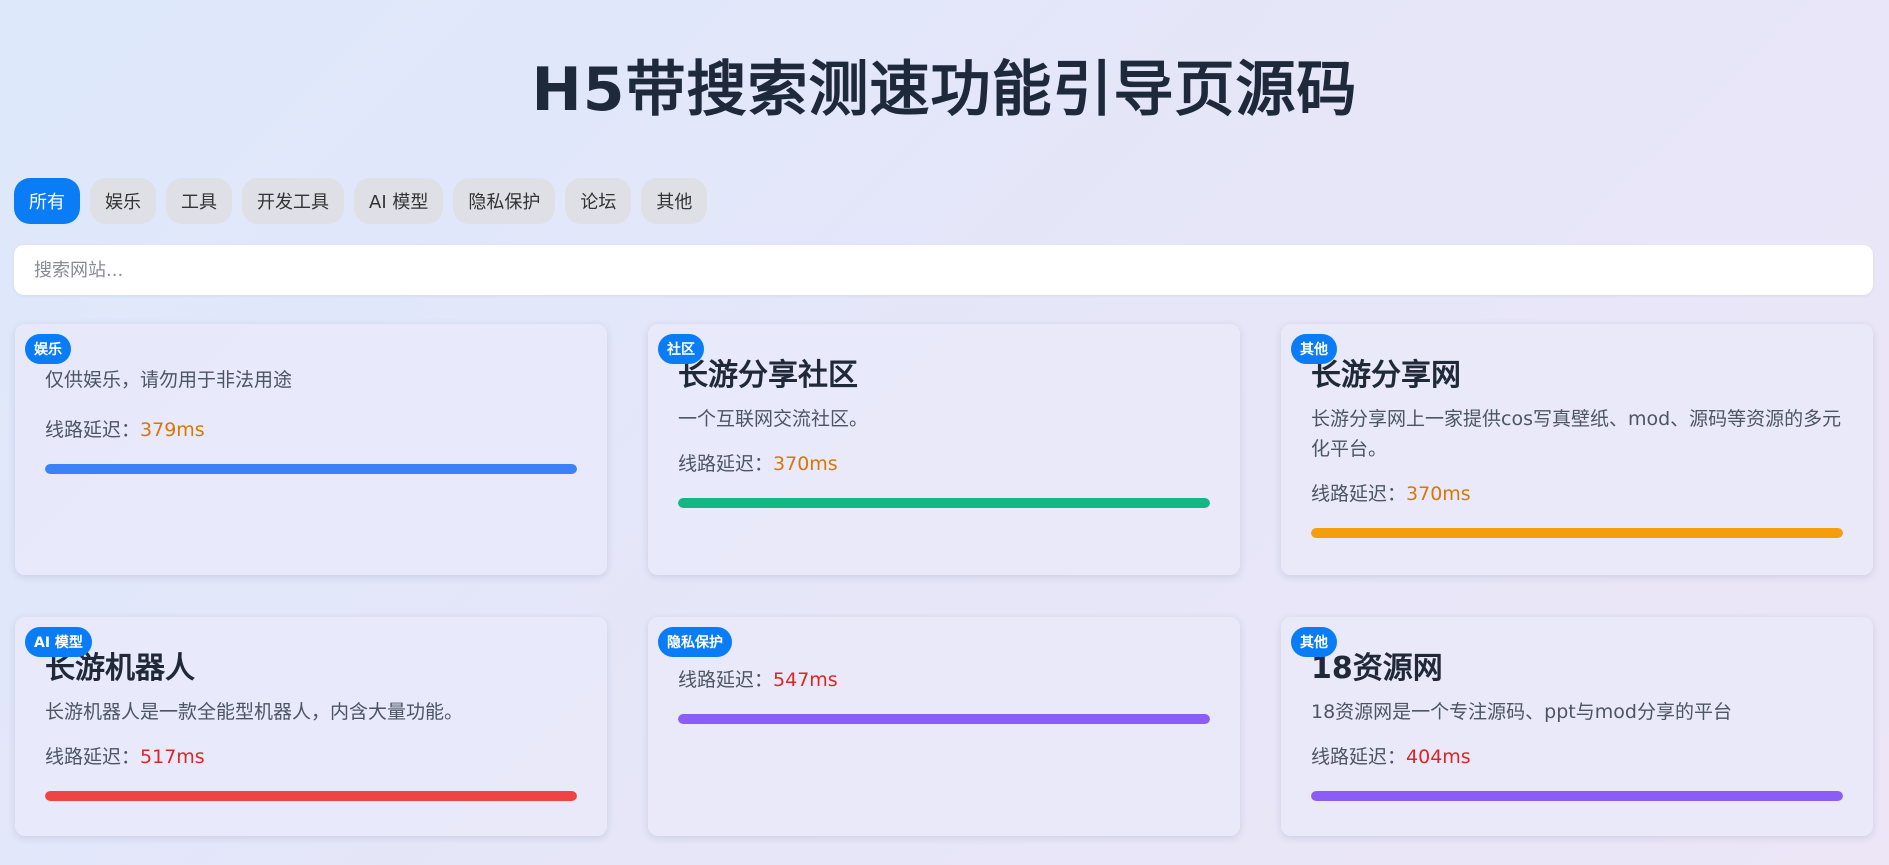 Image resolution: width=1889 pixels, height=865 pixels. I want to click on filter-chip-ai-models: AI 模型, so click(399, 201).